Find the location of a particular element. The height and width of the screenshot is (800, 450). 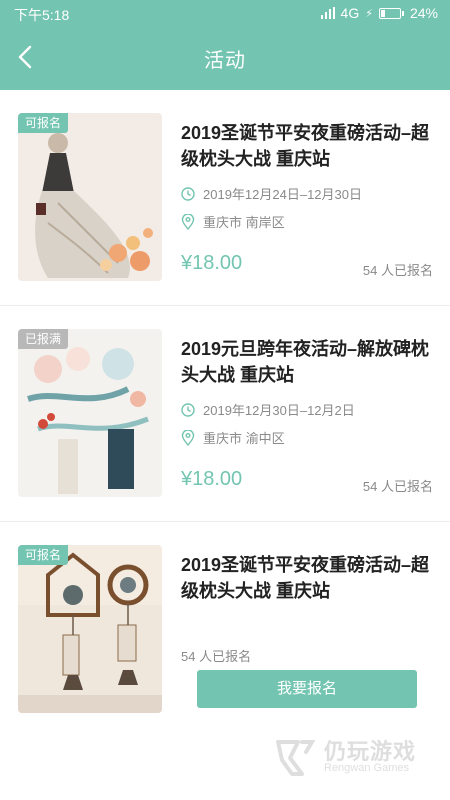

watermark: 仍玩游戏 Rengwan Games is located at coordinates (352, 758).